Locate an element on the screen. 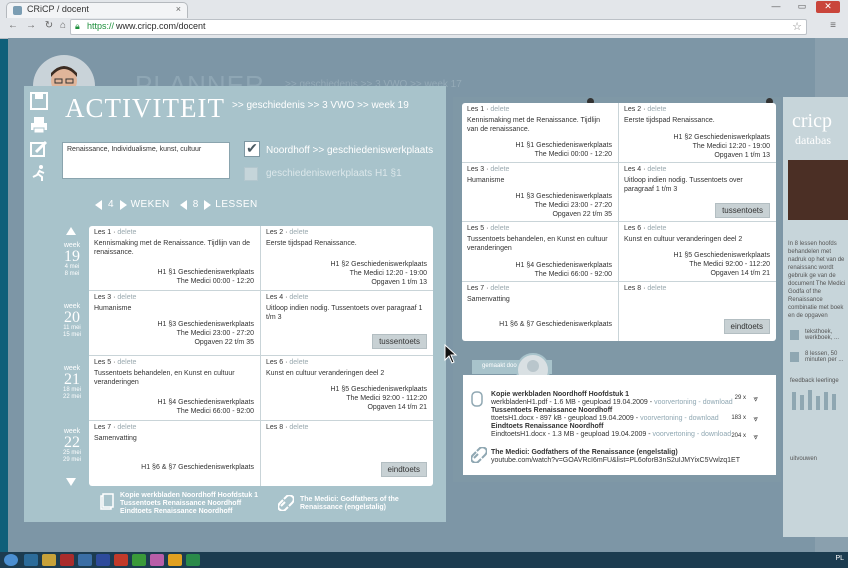 This screenshot has width=848, height=568. edit-icon is located at coordinates (39, 149).